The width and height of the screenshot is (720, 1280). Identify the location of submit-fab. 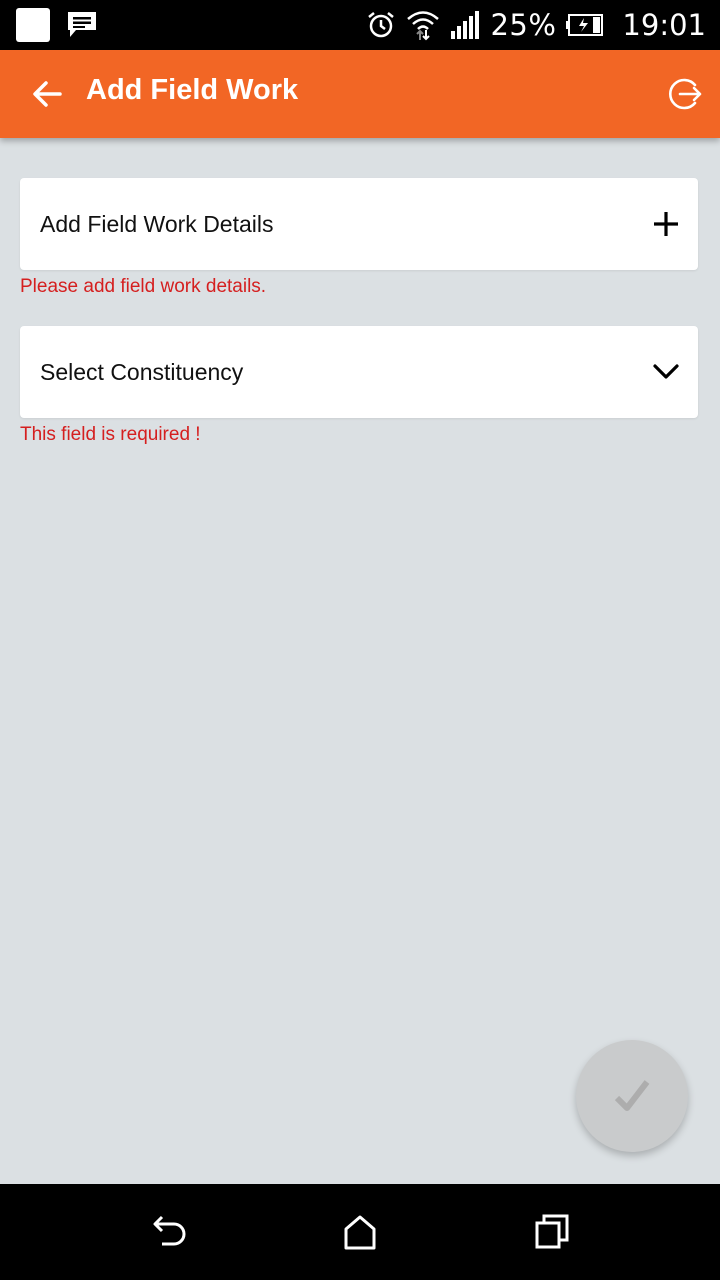
(632, 1096).